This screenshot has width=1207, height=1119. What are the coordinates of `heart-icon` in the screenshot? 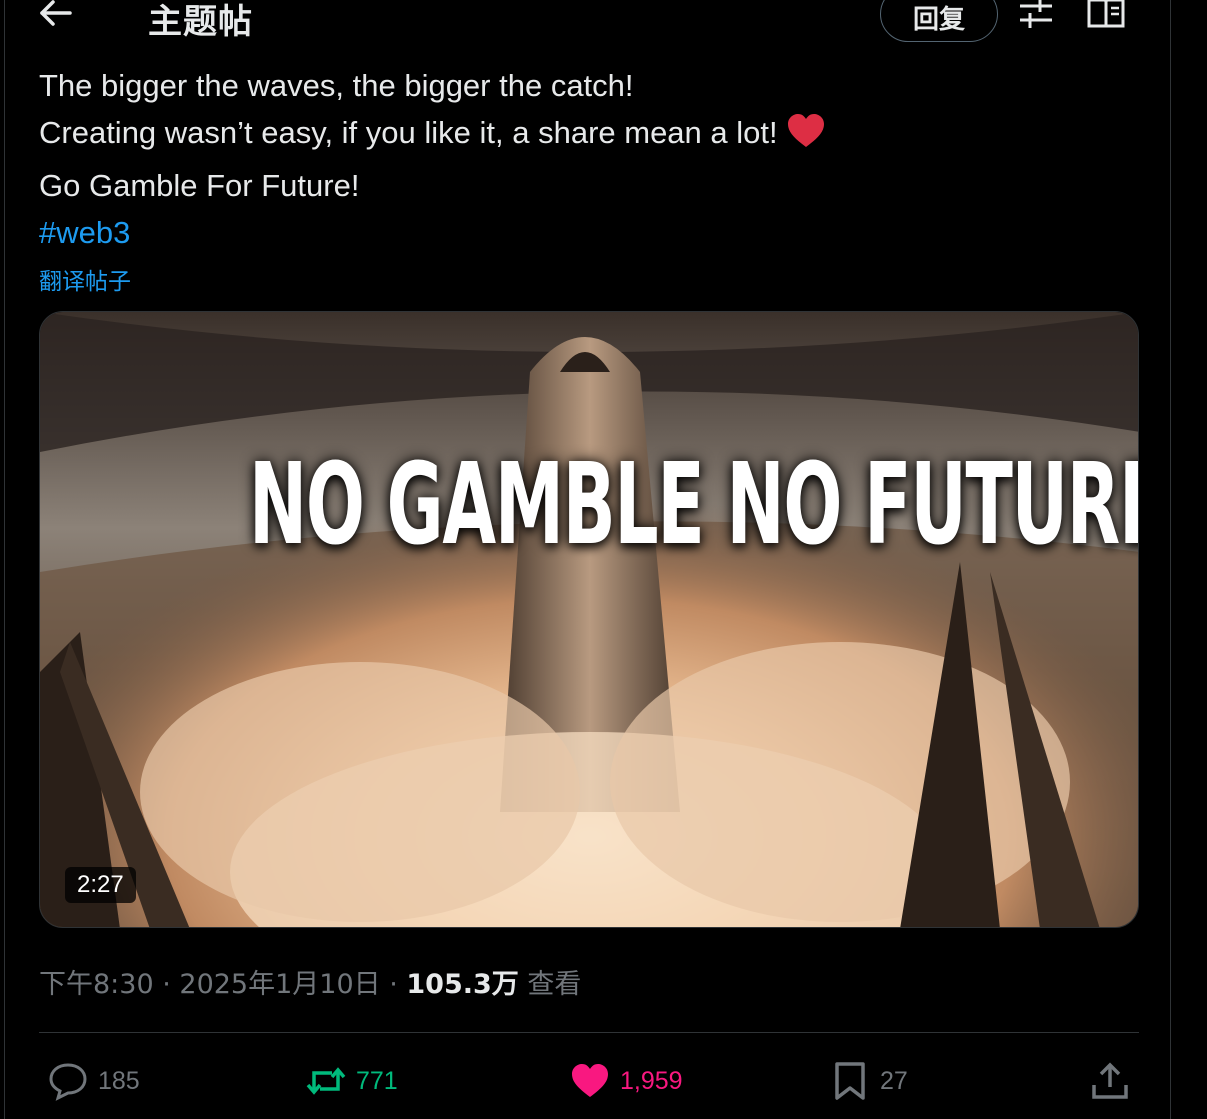 It's located at (590, 1080).